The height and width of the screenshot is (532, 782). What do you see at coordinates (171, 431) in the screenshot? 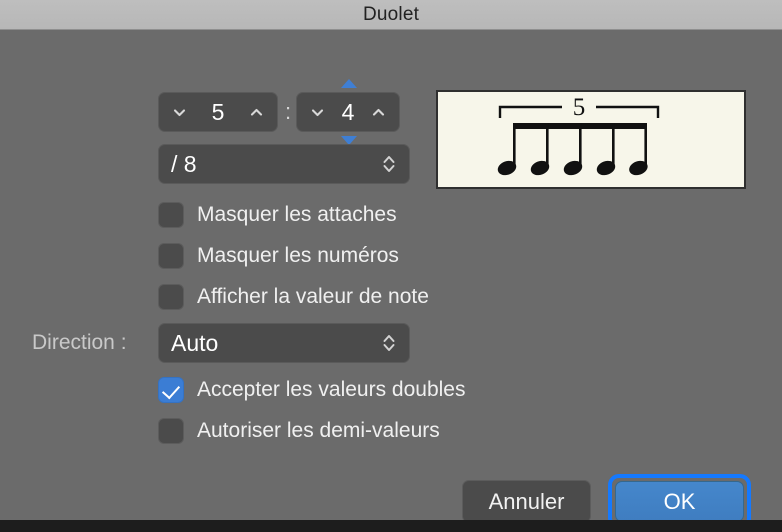
I see `checkbox-allow-half-values` at bounding box center [171, 431].